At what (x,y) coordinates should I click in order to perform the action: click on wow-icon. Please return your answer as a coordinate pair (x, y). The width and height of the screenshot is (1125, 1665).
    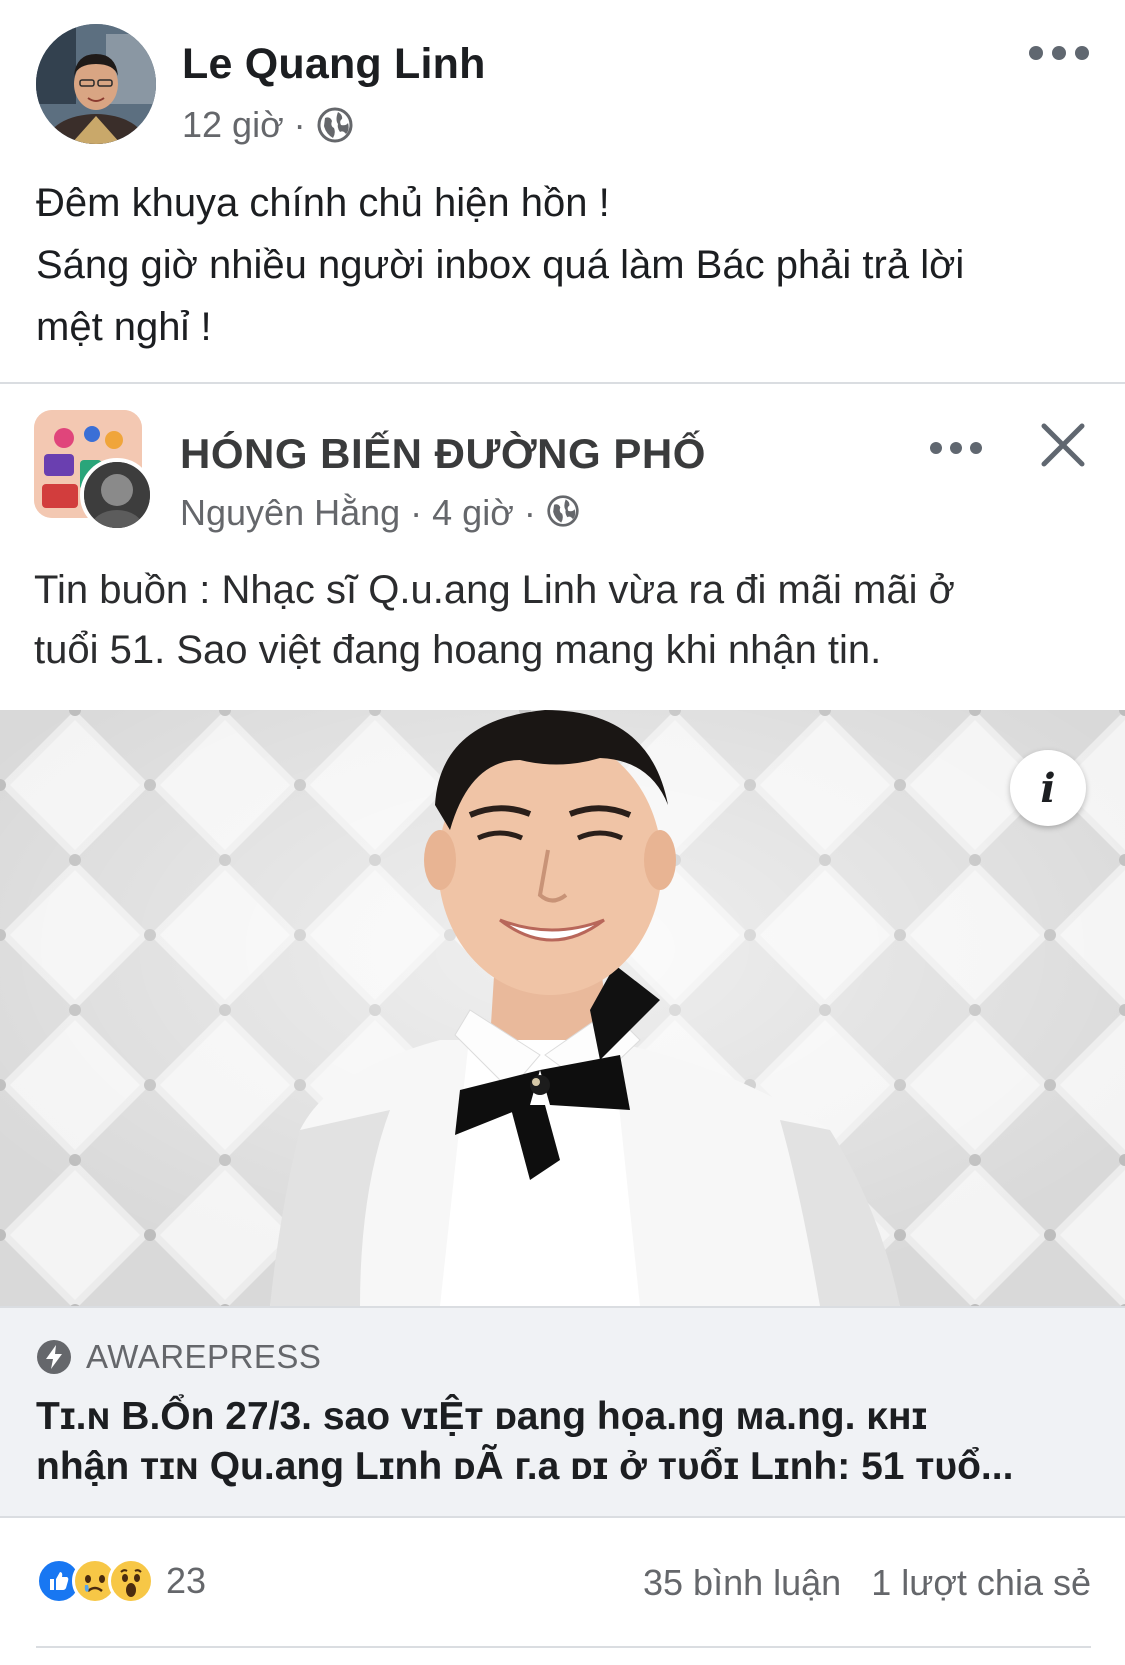
    Looking at the image, I should click on (131, 1581).